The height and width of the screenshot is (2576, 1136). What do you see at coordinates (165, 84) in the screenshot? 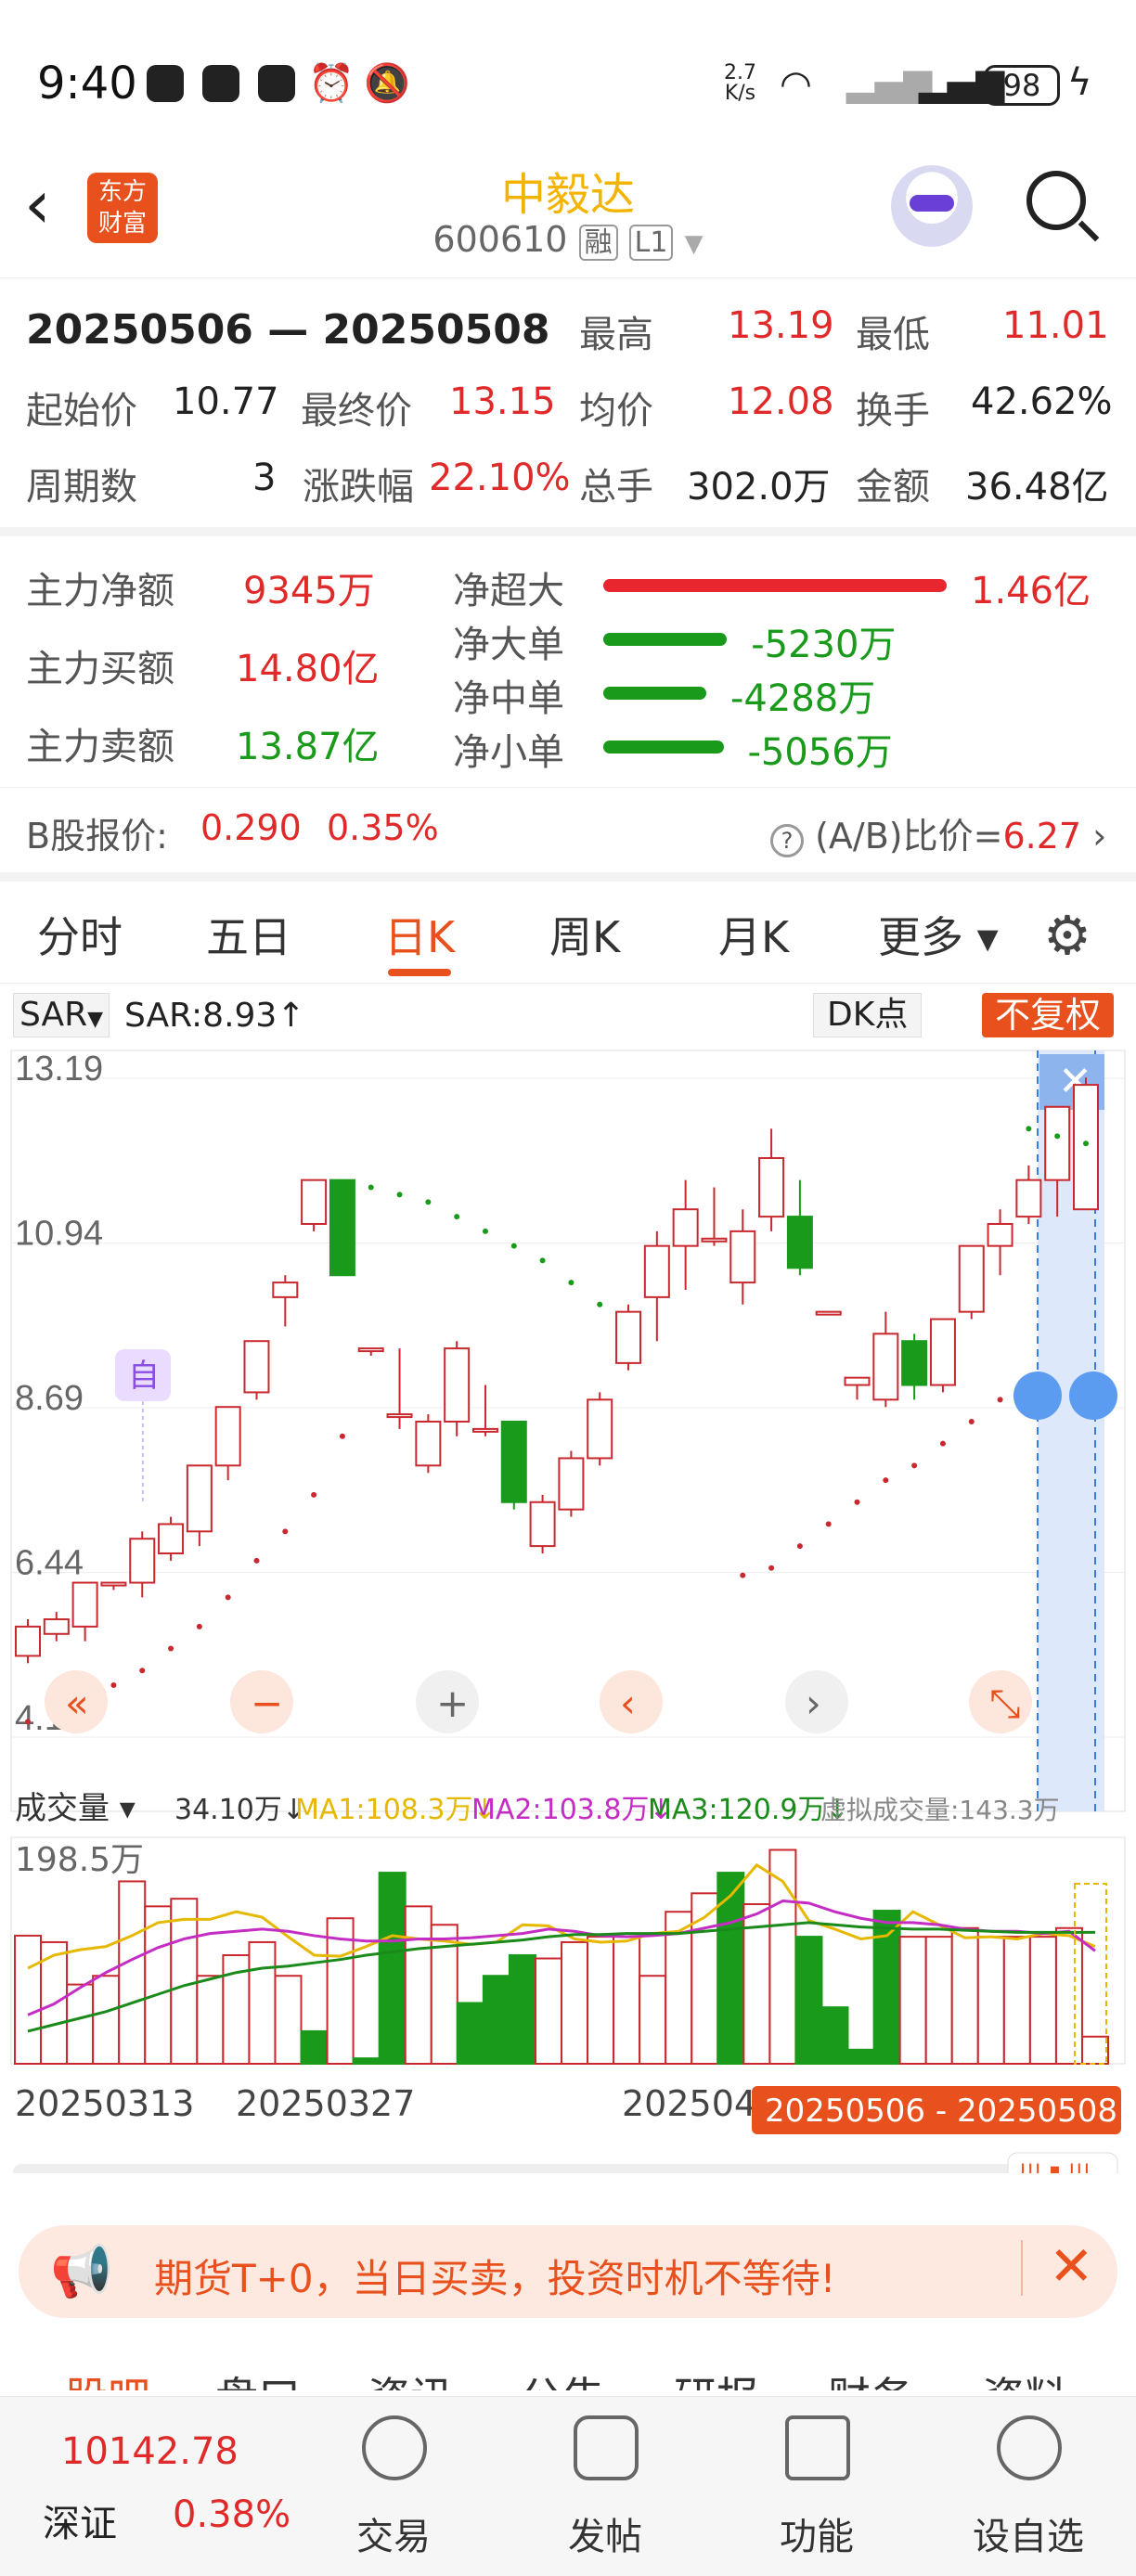
I see `app-notification-icon` at bounding box center [165, 84].